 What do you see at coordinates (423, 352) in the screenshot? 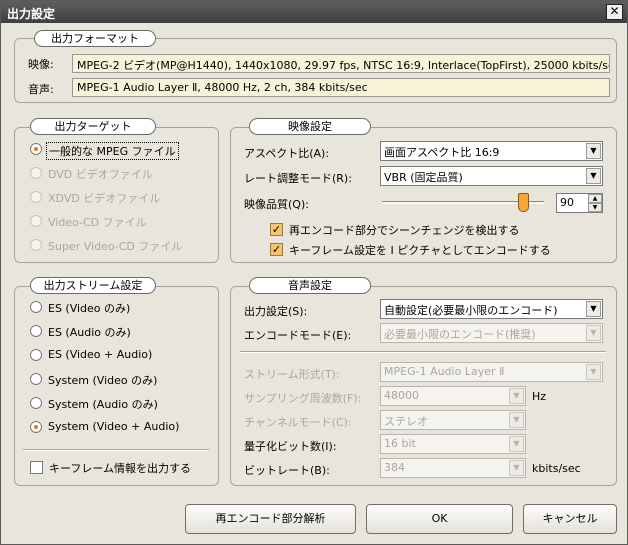
I see `audio-group-separator` at bounding box center [423, 352].